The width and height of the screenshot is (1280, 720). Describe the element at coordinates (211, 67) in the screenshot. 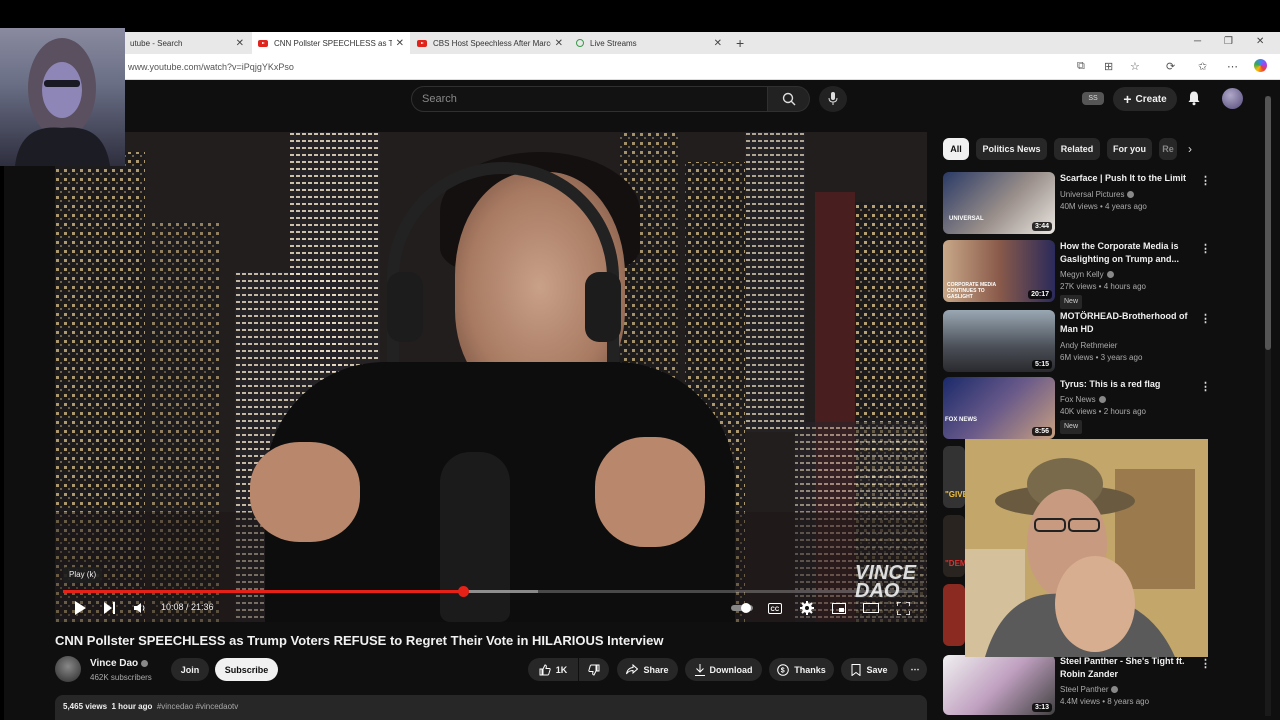

I see `url-field: www.youtube.com/watch?v=iPqjgYKxPso` at that location.